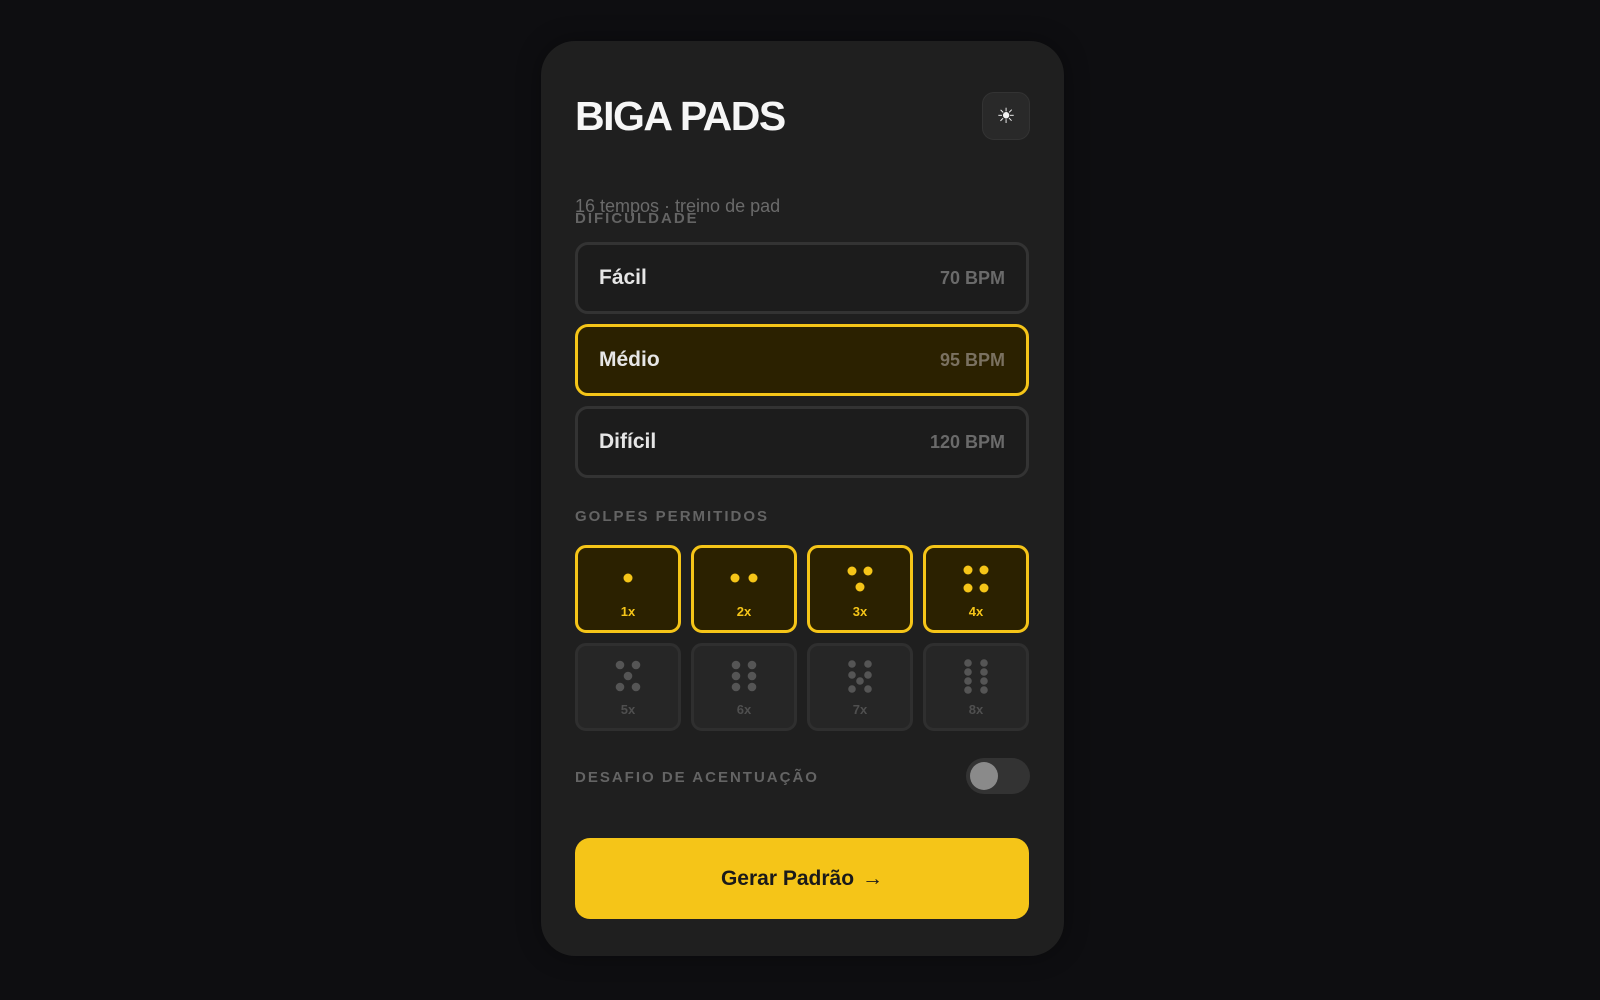 The width and height of the screenshot is (1600, 1000). What do you see at coordinates (967, 442) in the screenshot?
I see `difficulty-bpm: 120 BPM` at bounding box center [967, 442].